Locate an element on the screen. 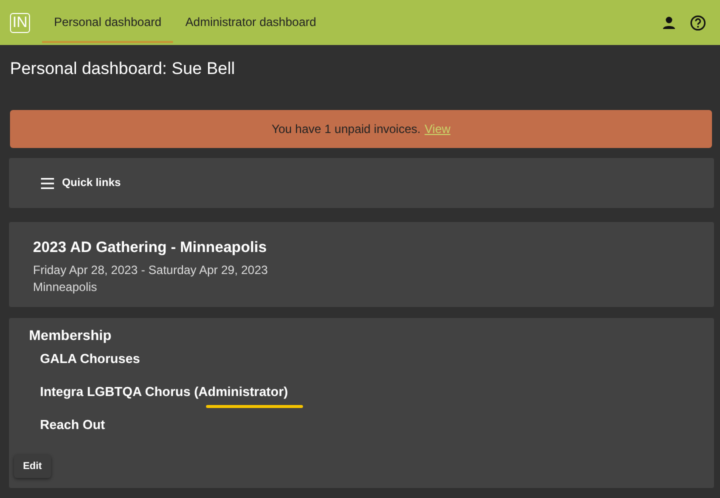  user-icon is located at coordinates (669, 23).